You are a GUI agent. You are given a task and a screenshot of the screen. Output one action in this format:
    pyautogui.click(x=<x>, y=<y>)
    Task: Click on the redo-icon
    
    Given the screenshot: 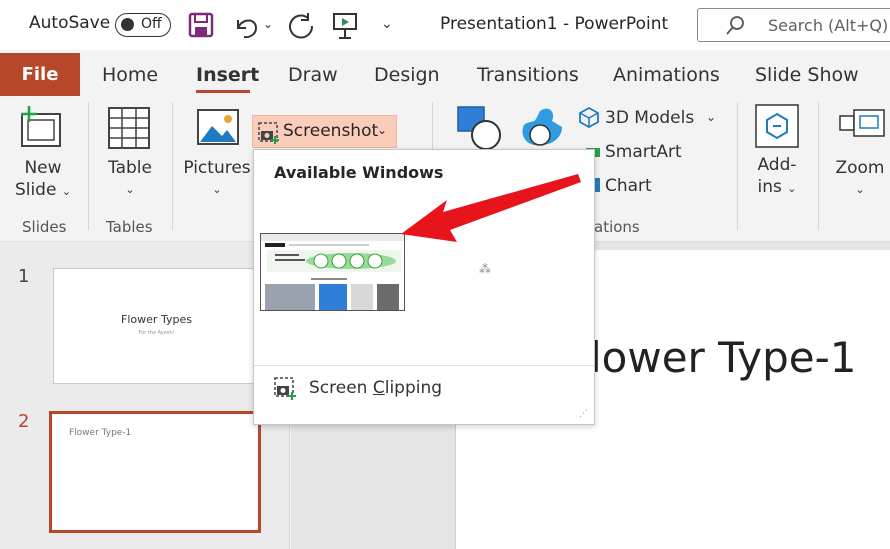 What is the action you would take?
    pyautogui.click(x=301, y=26)
    